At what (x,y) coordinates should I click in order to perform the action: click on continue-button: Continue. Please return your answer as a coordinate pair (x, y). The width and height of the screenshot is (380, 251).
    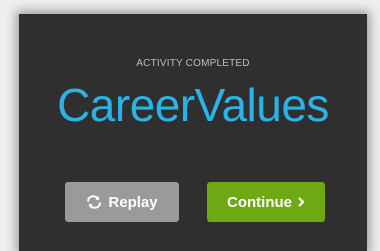
    Looking at the image, I should click on (266, 202).